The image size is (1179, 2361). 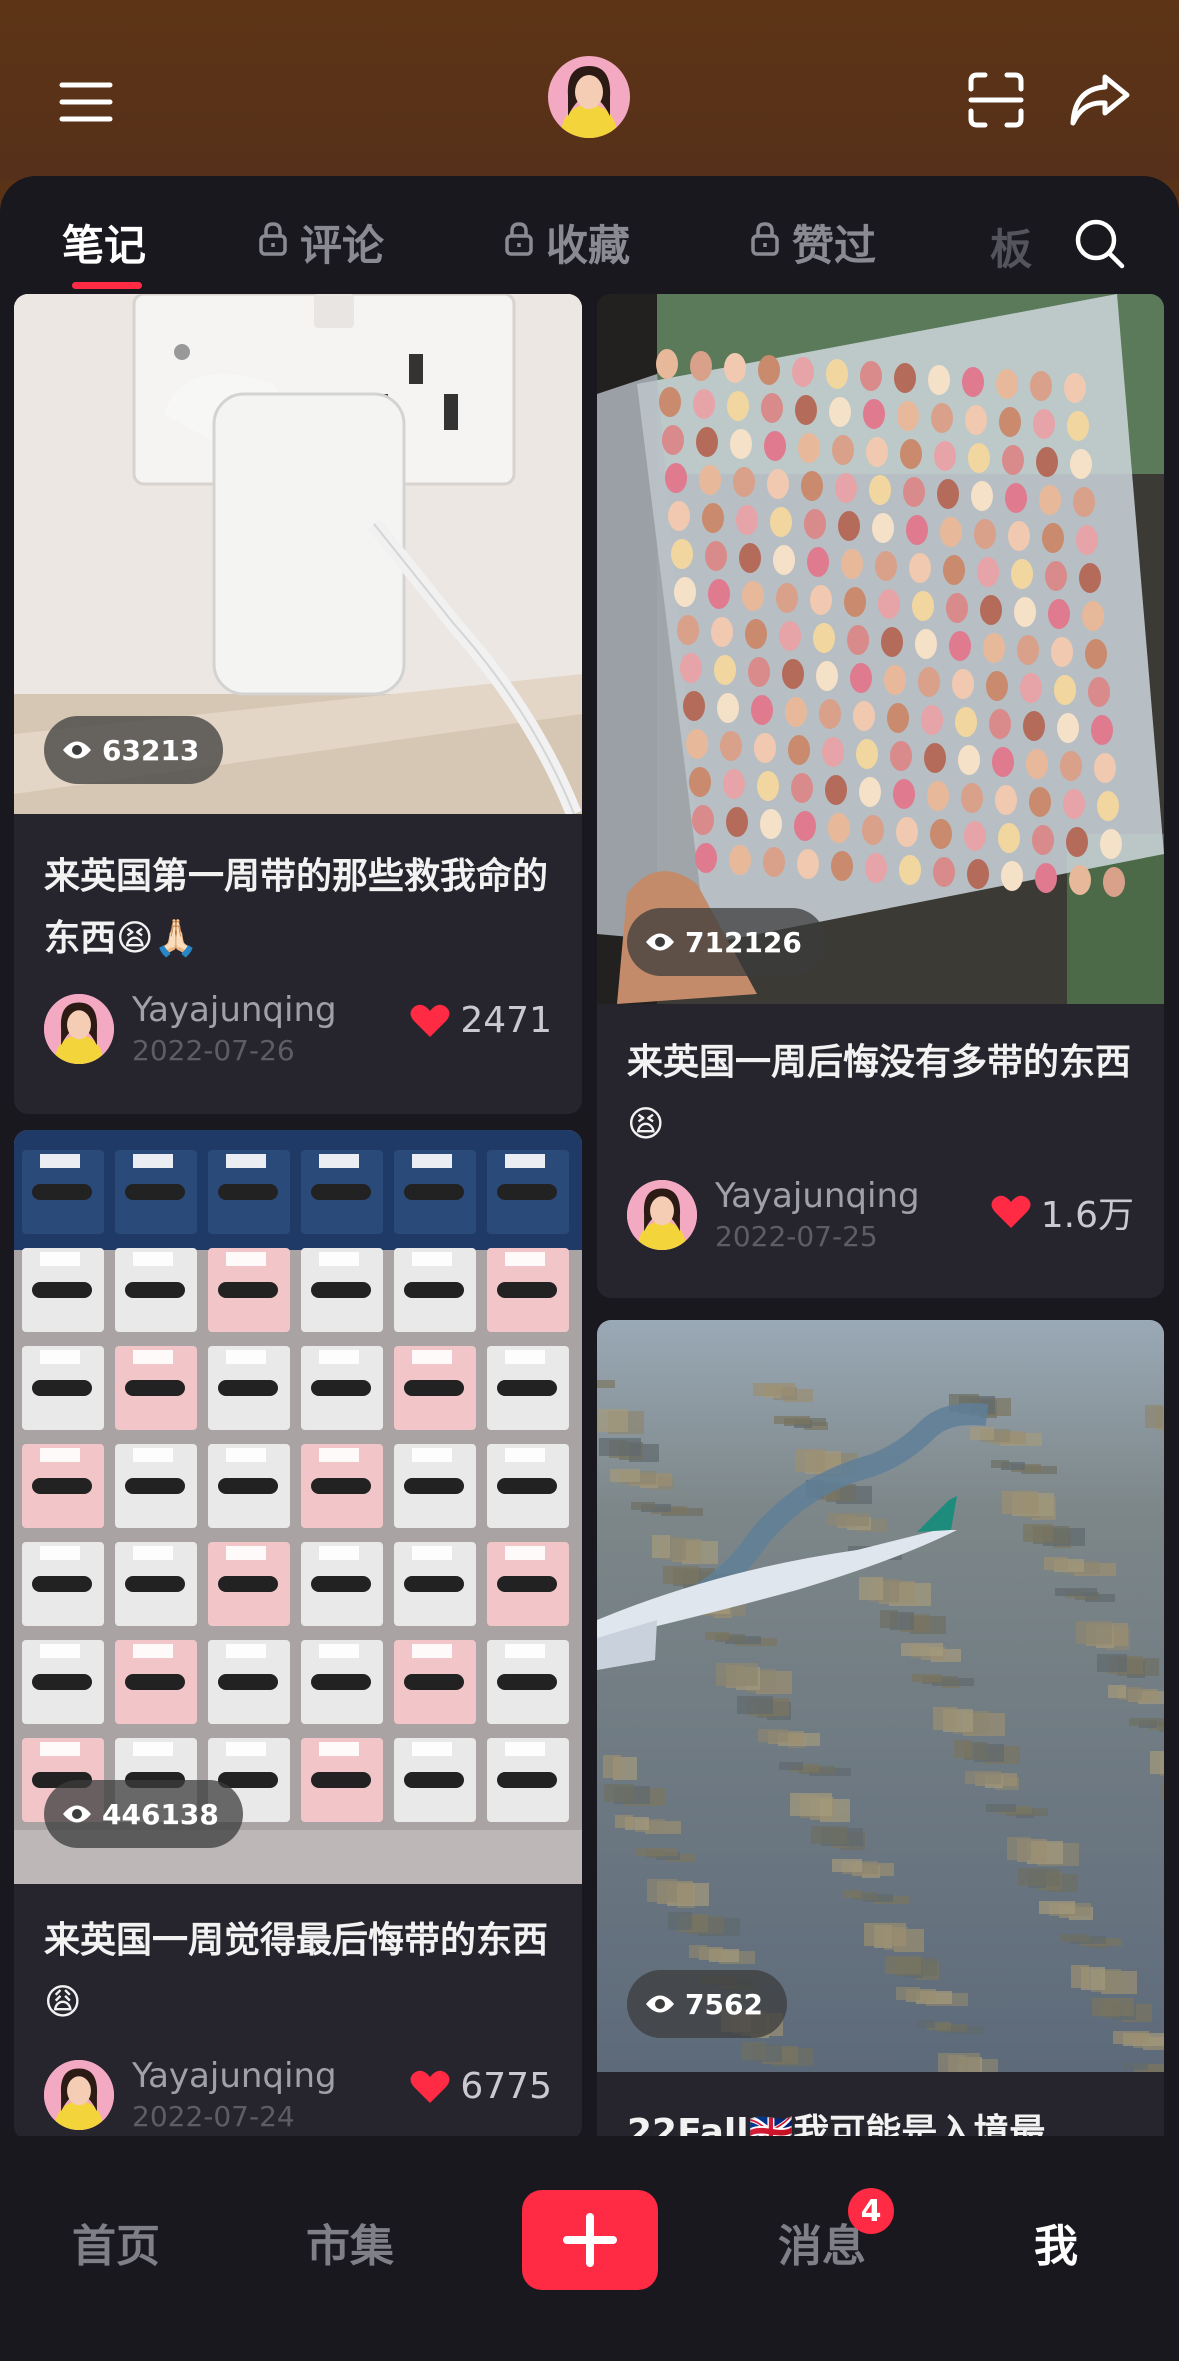 I want to click on tab-comments: 评论, so click(x=321, y=242).